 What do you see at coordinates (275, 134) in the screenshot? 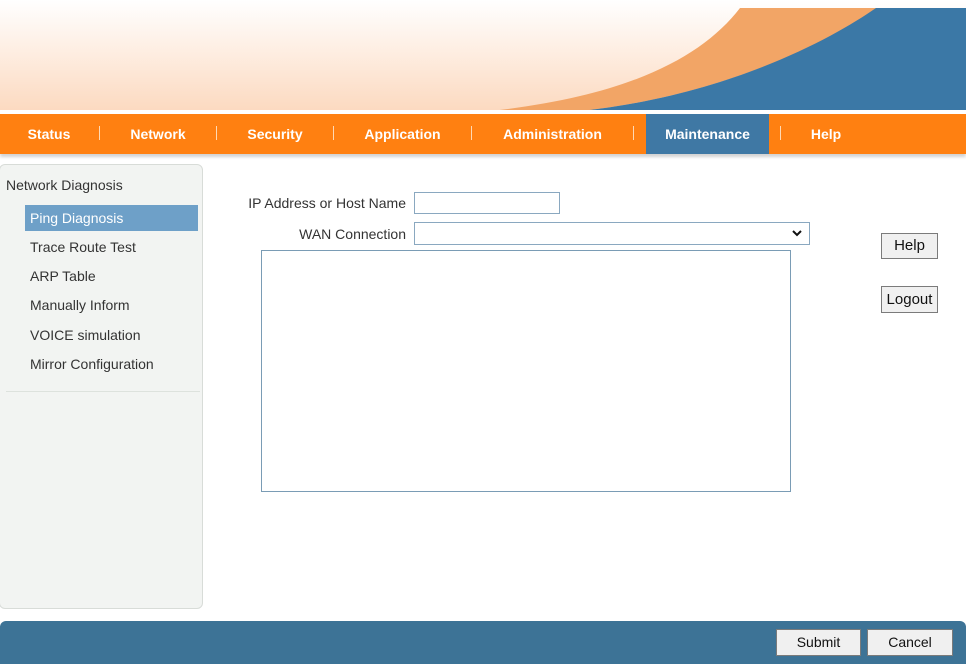
I see `nav-security: Security` at bounding box center [275, 134].